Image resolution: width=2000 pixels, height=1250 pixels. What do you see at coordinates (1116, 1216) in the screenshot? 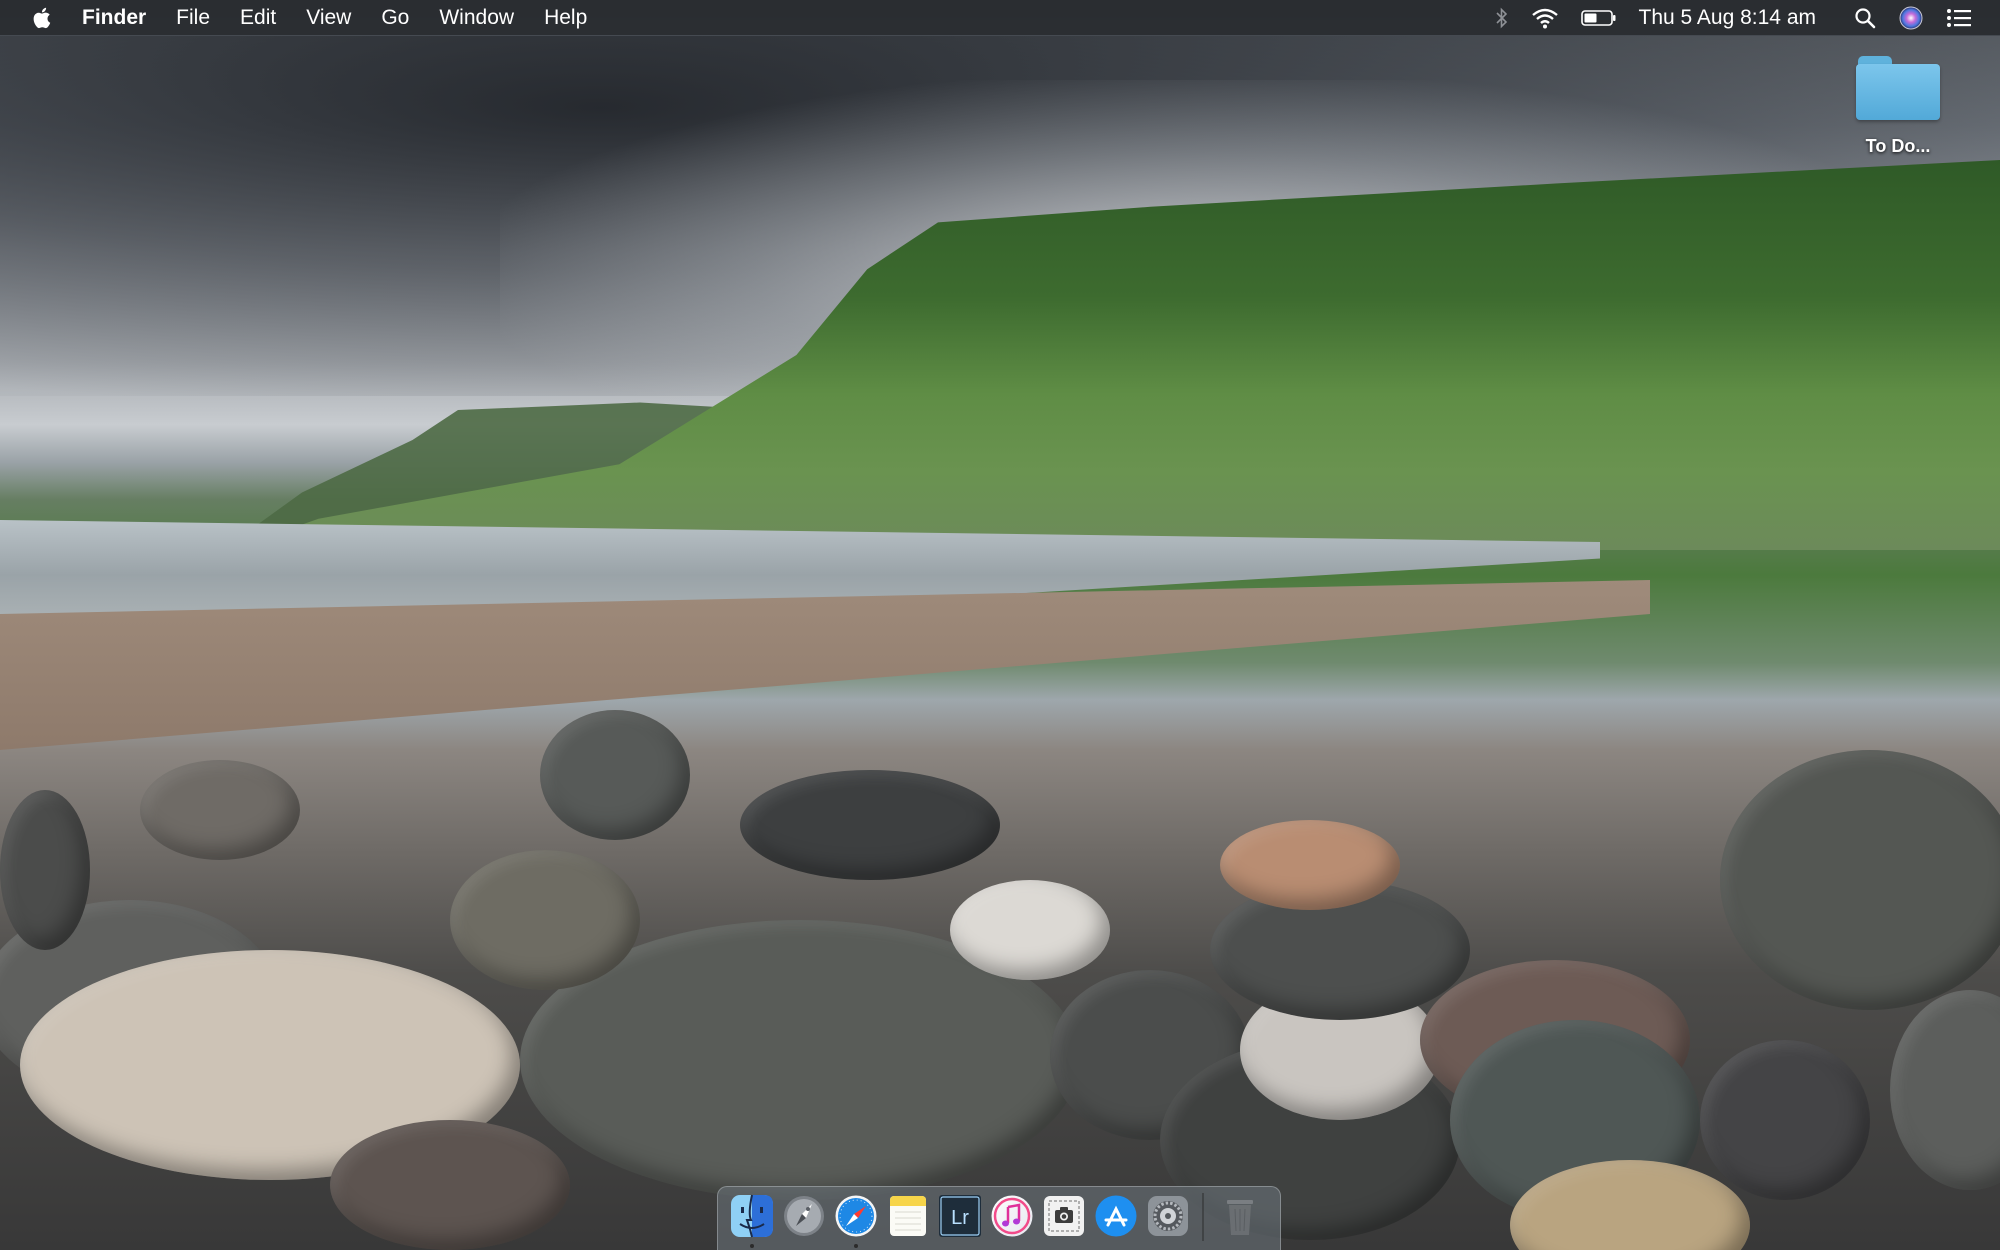
I see `app-store-icon` at bounding box center [1116, 1216].